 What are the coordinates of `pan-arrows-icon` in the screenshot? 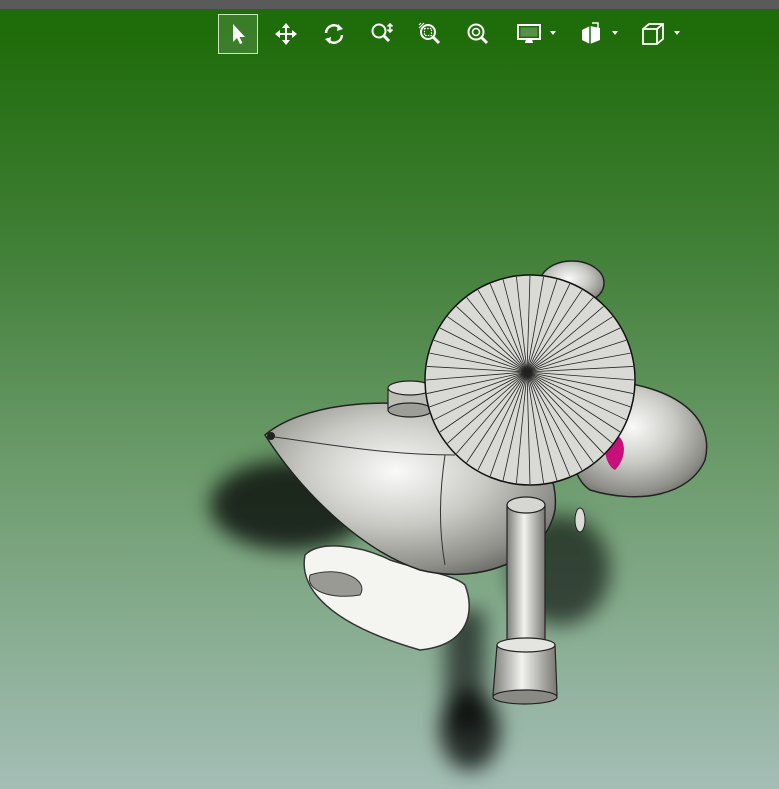 It's located at (286, 34).